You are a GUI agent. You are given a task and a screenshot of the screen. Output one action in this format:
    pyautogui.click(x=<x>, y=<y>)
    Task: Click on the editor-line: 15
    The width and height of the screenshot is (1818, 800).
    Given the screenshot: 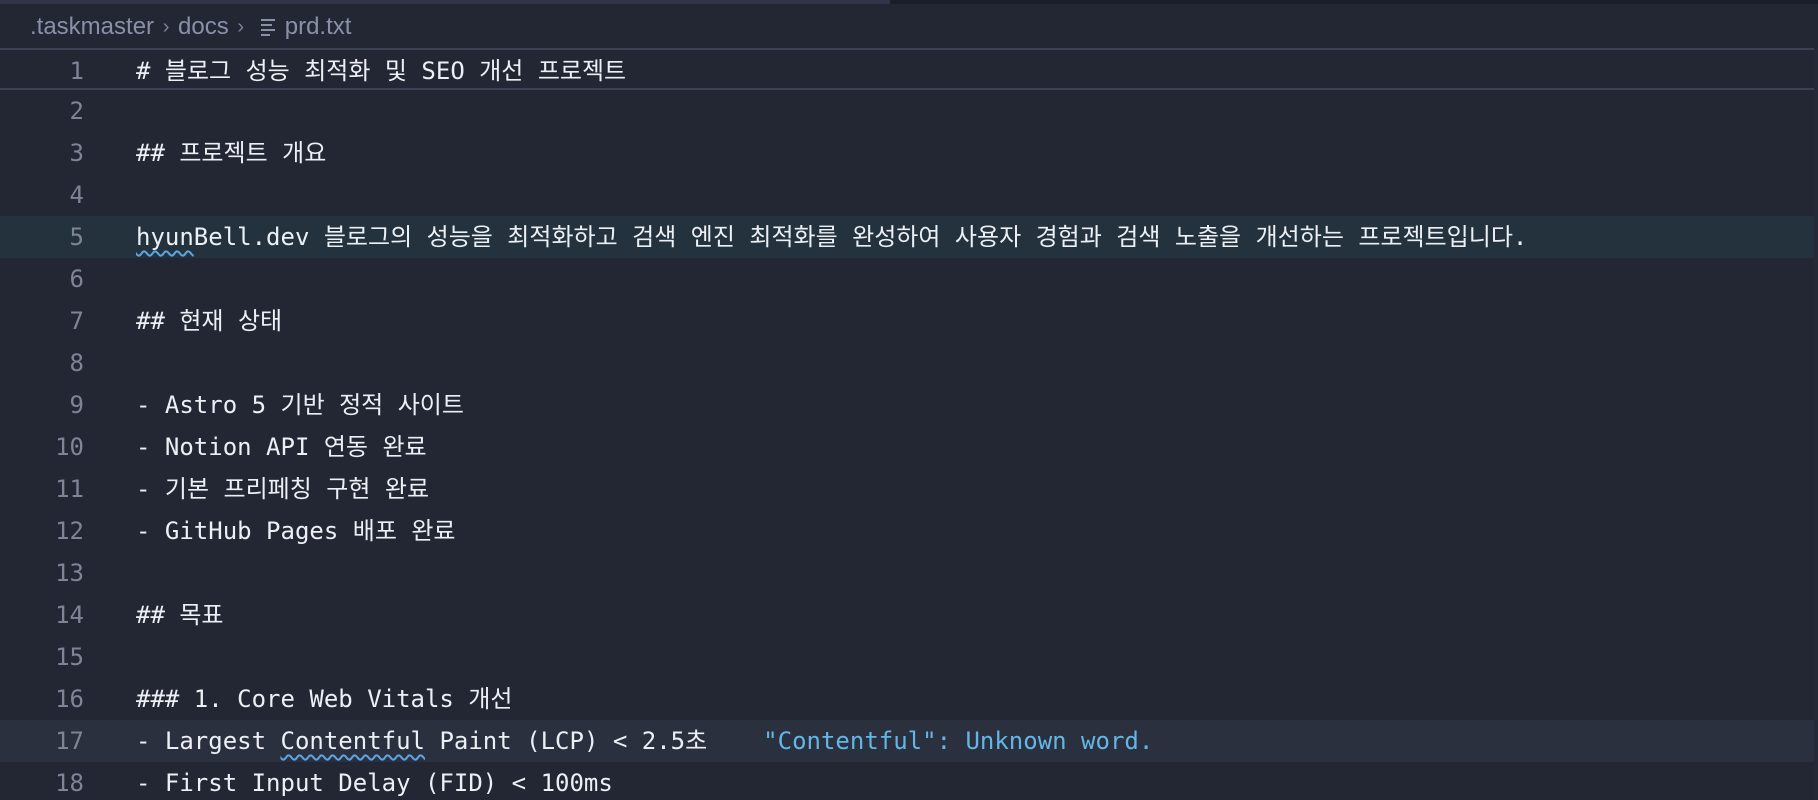 What is the action you would take?
    pyautogui.click(x=909, y=657)
    